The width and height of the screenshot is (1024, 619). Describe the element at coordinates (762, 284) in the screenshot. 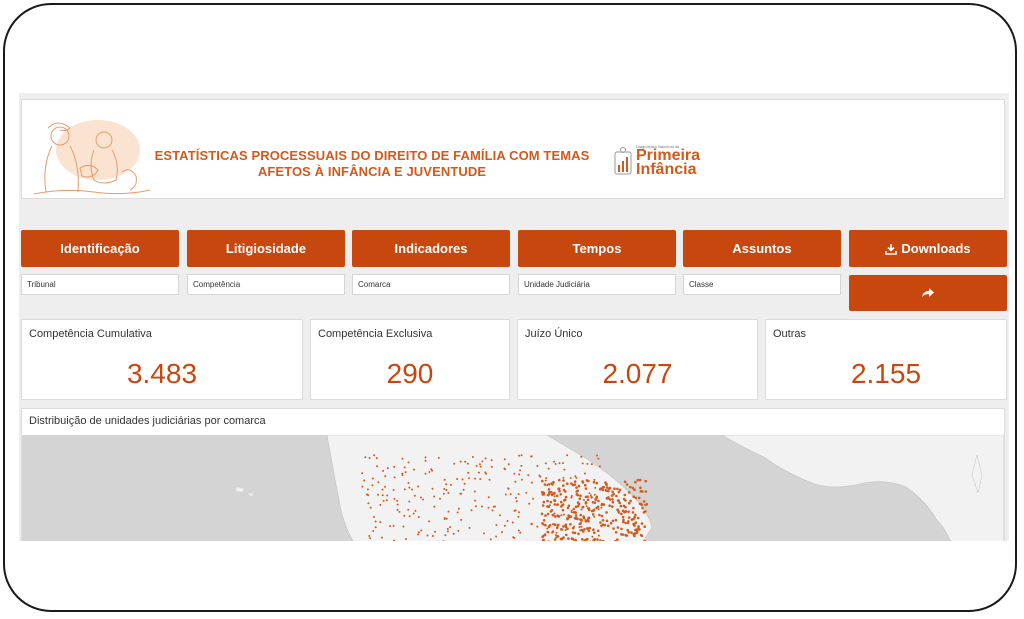

I see `classe-filter: Classe` at that location.